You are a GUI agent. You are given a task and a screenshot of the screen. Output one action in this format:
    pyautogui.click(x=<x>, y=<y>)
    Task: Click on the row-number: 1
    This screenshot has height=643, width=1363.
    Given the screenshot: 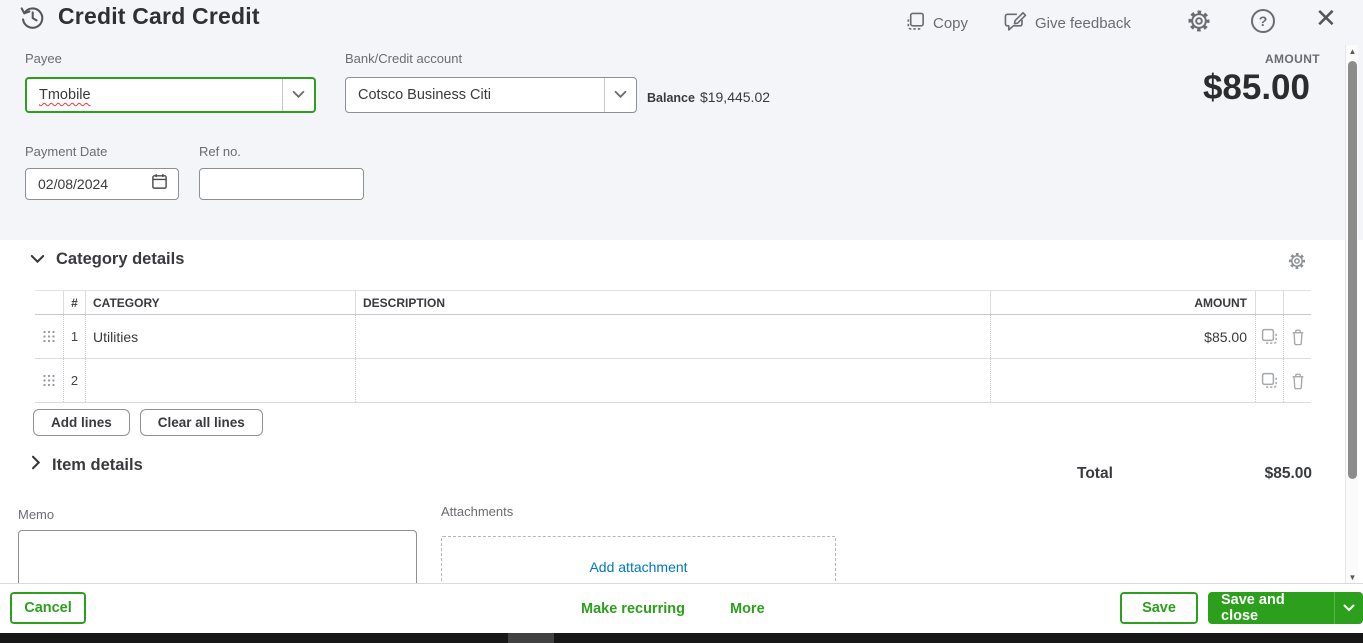 What is the action you would take?
    pyautogui.click(x=74, y=336)
    